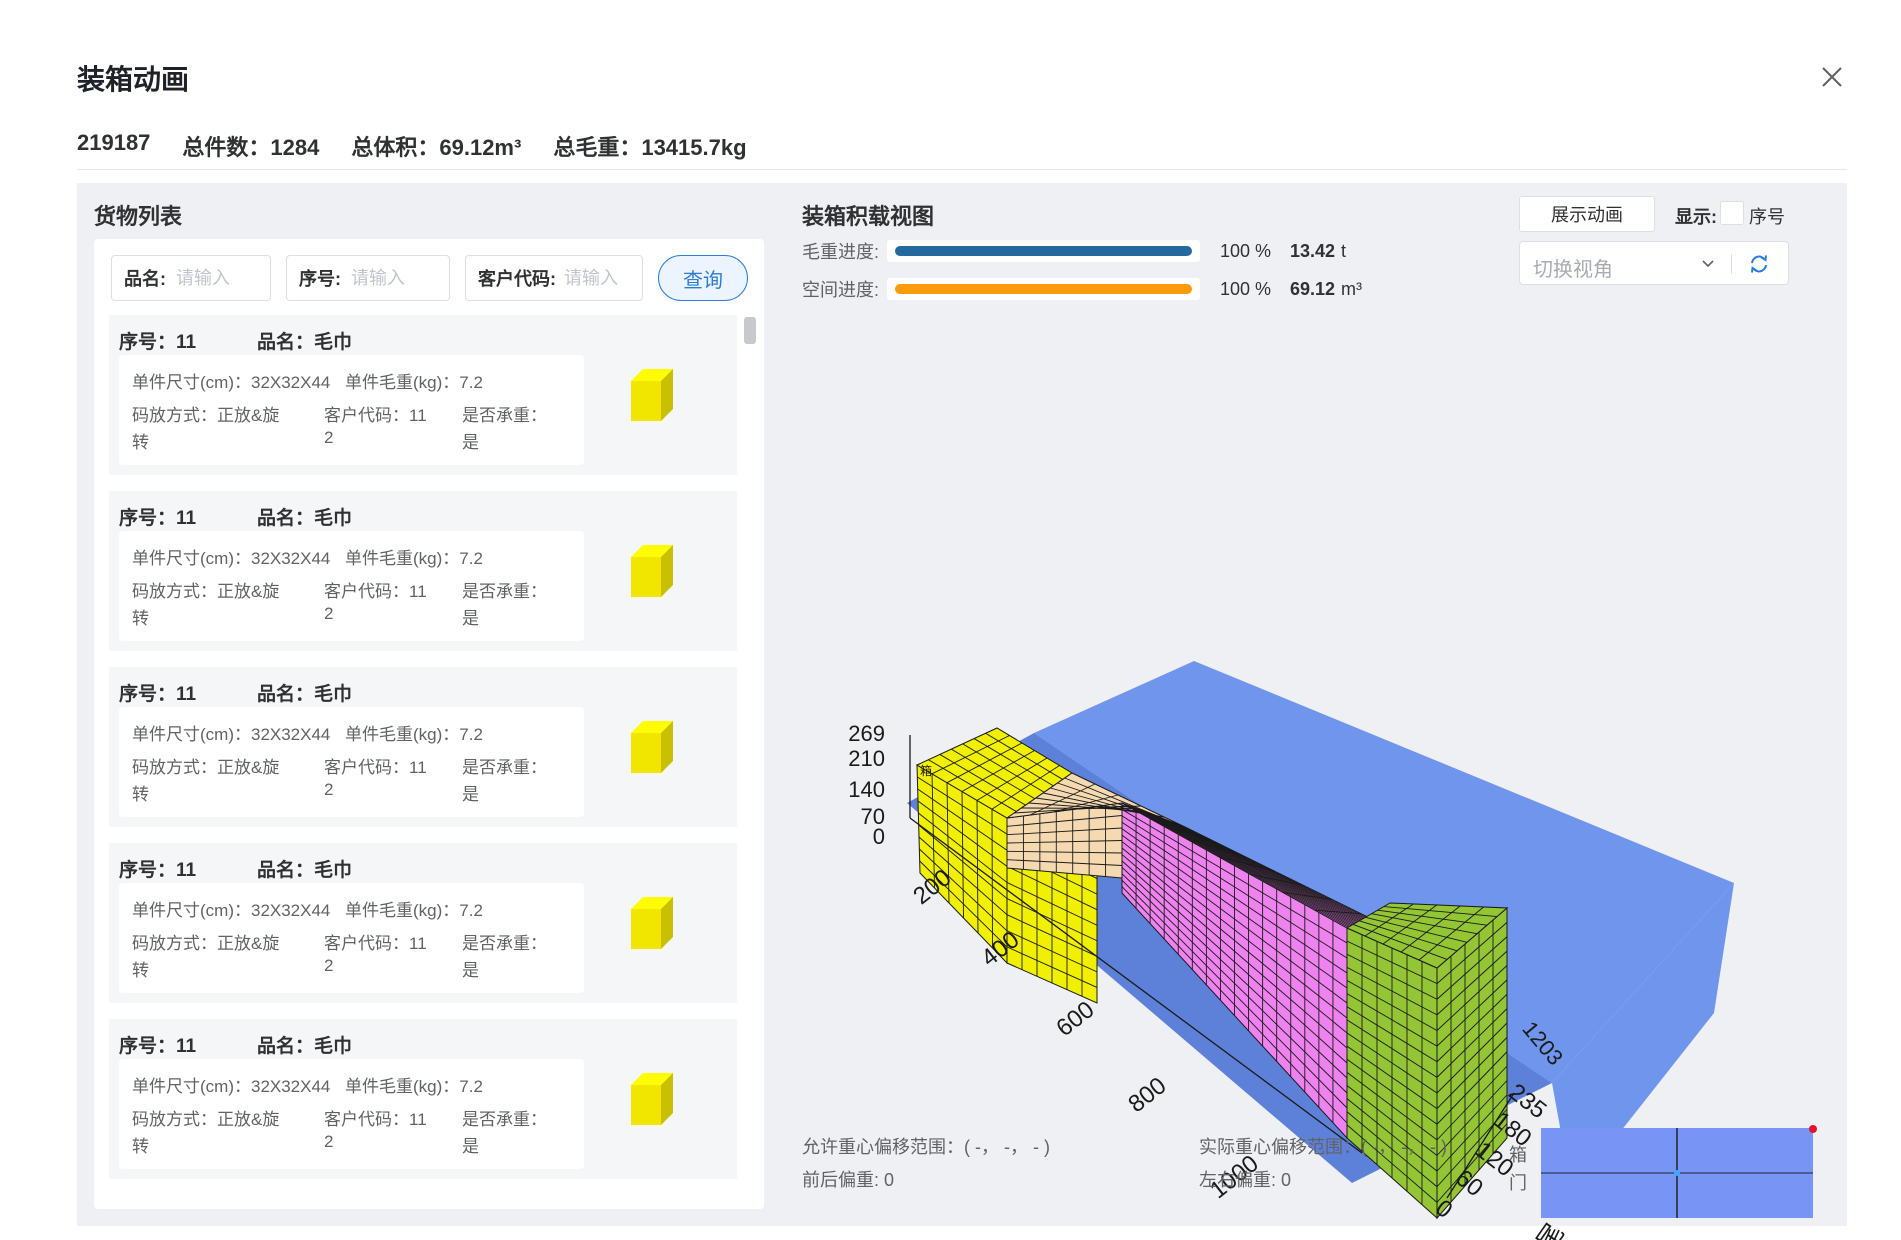 The height and width of the screenshot is (1240, 1901). What do you see at coordinates (1732, 213) in the screenshot?
I see `seq-checkbox` at bounding box center [1732, 213].